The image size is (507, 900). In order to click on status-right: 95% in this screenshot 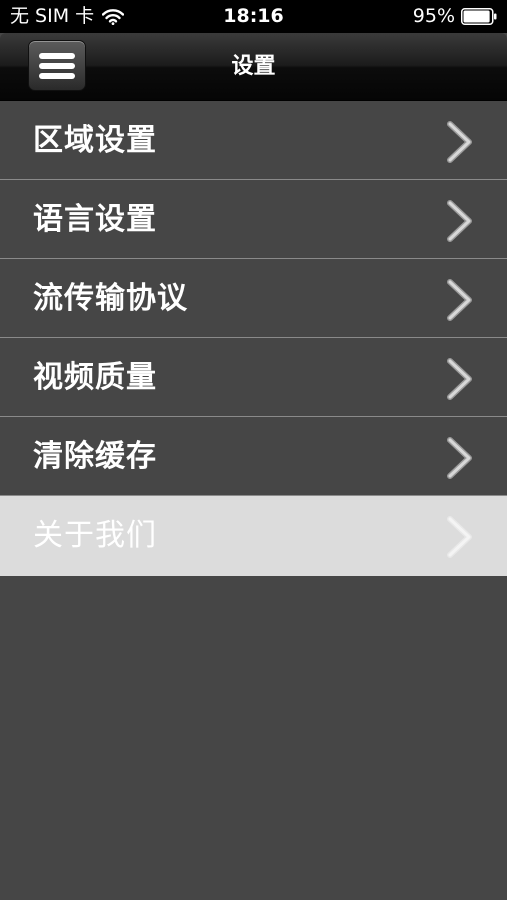, I will do `click(455, 16)`.